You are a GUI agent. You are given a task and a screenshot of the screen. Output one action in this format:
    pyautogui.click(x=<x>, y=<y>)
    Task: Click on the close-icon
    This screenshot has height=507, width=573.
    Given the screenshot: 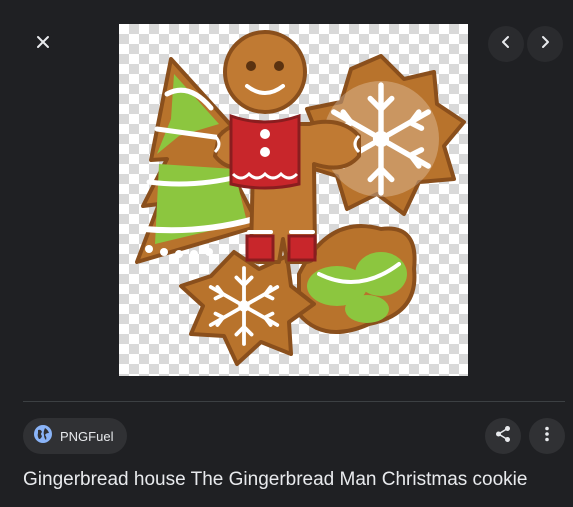 What is the action you would take?
    pyautogui.click(x=43, y=44)
    